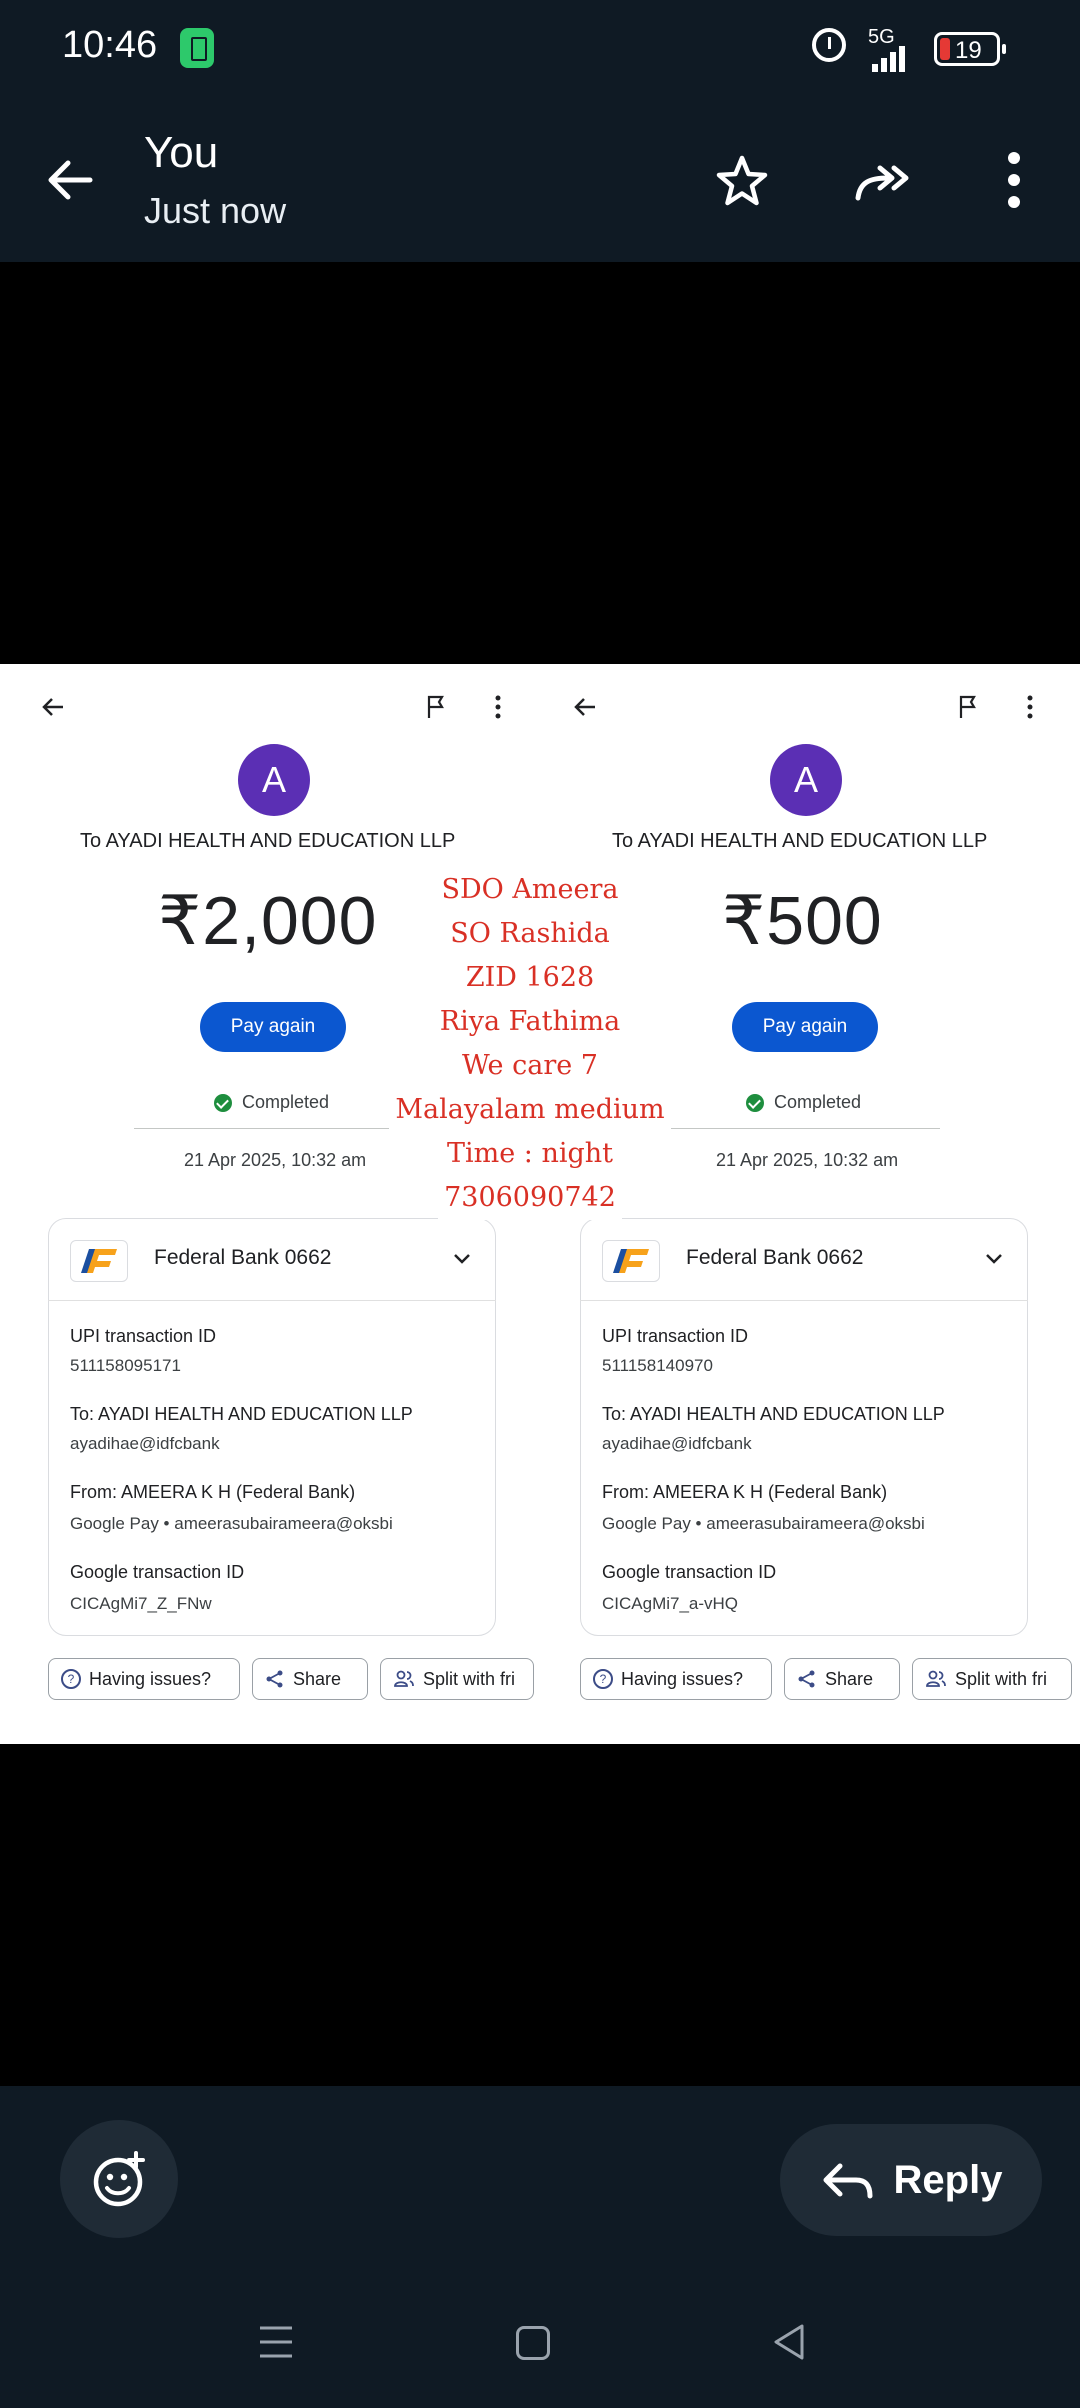  Describe the element at coordinates (530, 1154) in the screenshot. I see `overlay-line: Time : night` at that location.